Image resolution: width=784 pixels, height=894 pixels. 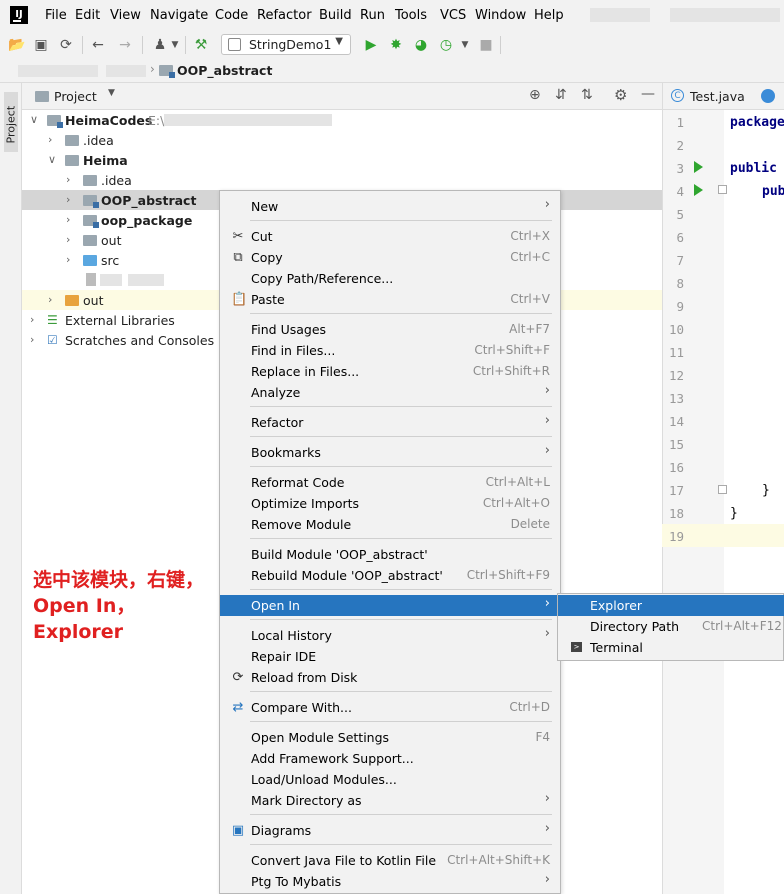 What do you see at coordinates (390, 503) in the screenshot?
I see `menu-item-optimize-imports: Optimize Imports Ctrl+Alt+O` at bounding box center [390, 503].